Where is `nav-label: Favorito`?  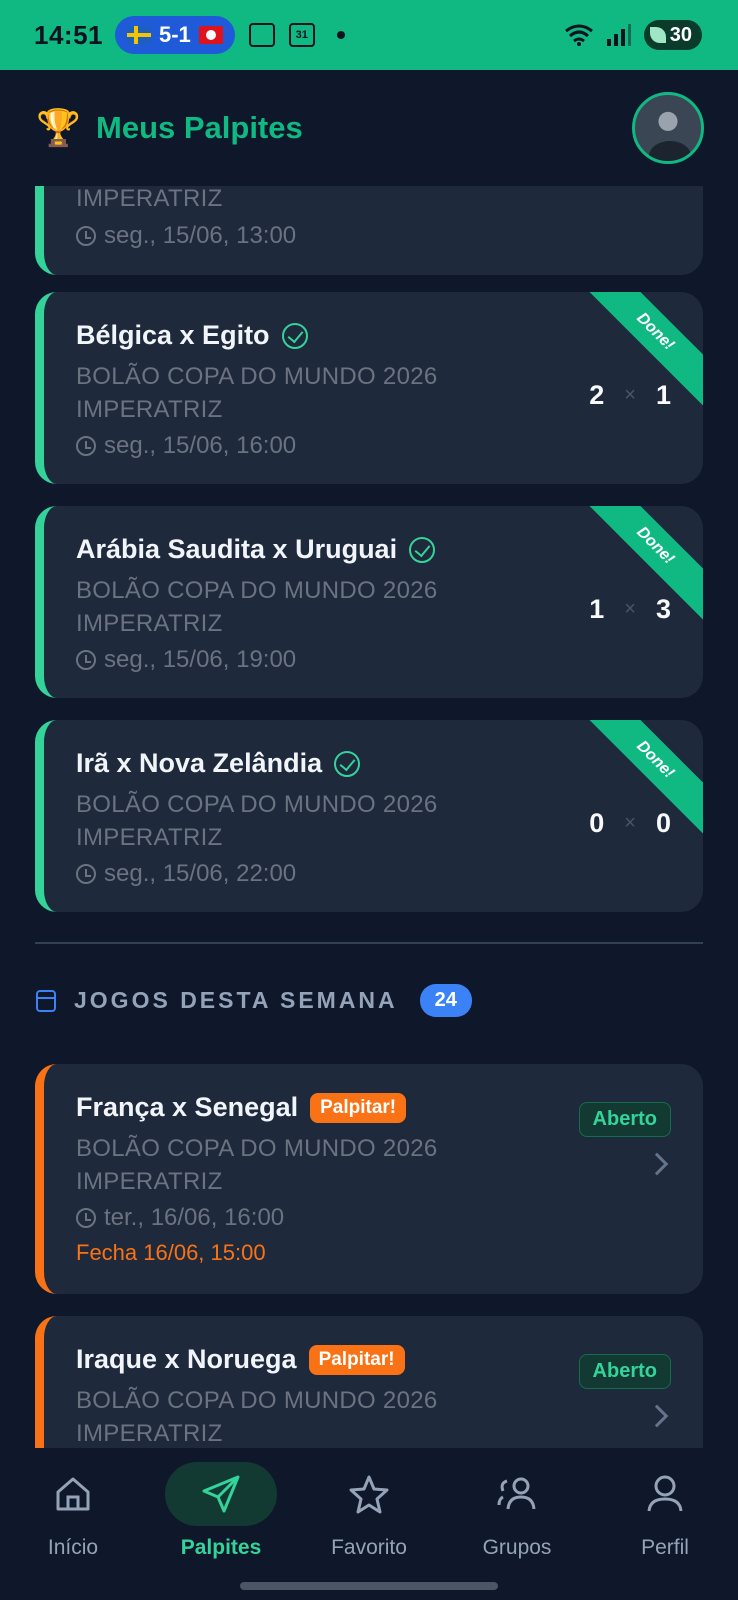
nav-label: Favorito is located at coordinates (369, 1547).